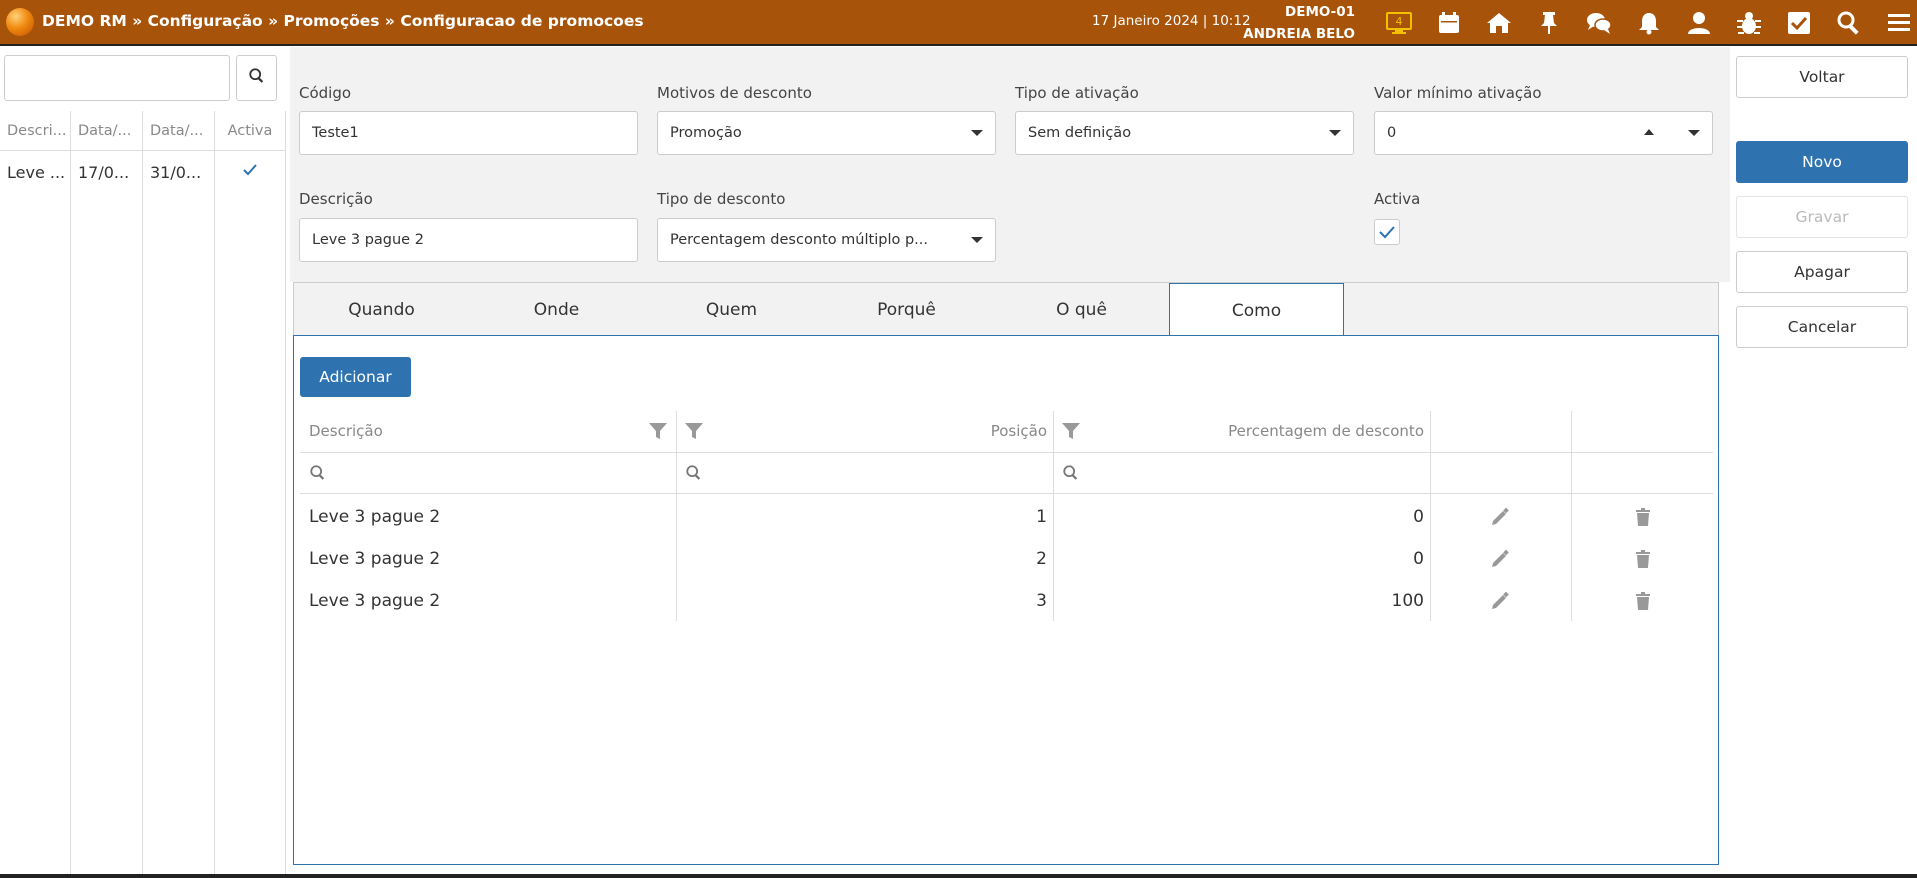 Image resolution: width=1917 pixels, height=878 pixels. What do you see at coordinates (1326, 431) in the screenshot?
I see `header-percentagem: Percentagem de desconto` at bounding box center [1326, 431].